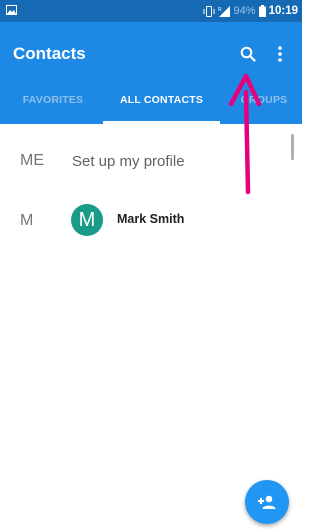 Image resolution: width=320 pixels, height=529 pixels. What do you see at coordinates (11, 10) in the screenshot?
I see `image-icon` at bounding box center [11, 10].